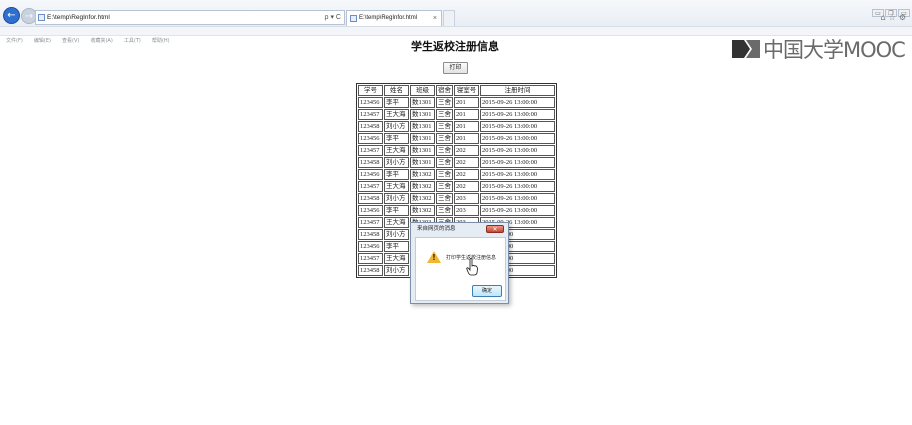 This screenshot has width=912, height=425. I want to click on table-row: 123458 刘小方 数1302 三舍 203 2015-09-26 13:00:00, so click(456, 198).